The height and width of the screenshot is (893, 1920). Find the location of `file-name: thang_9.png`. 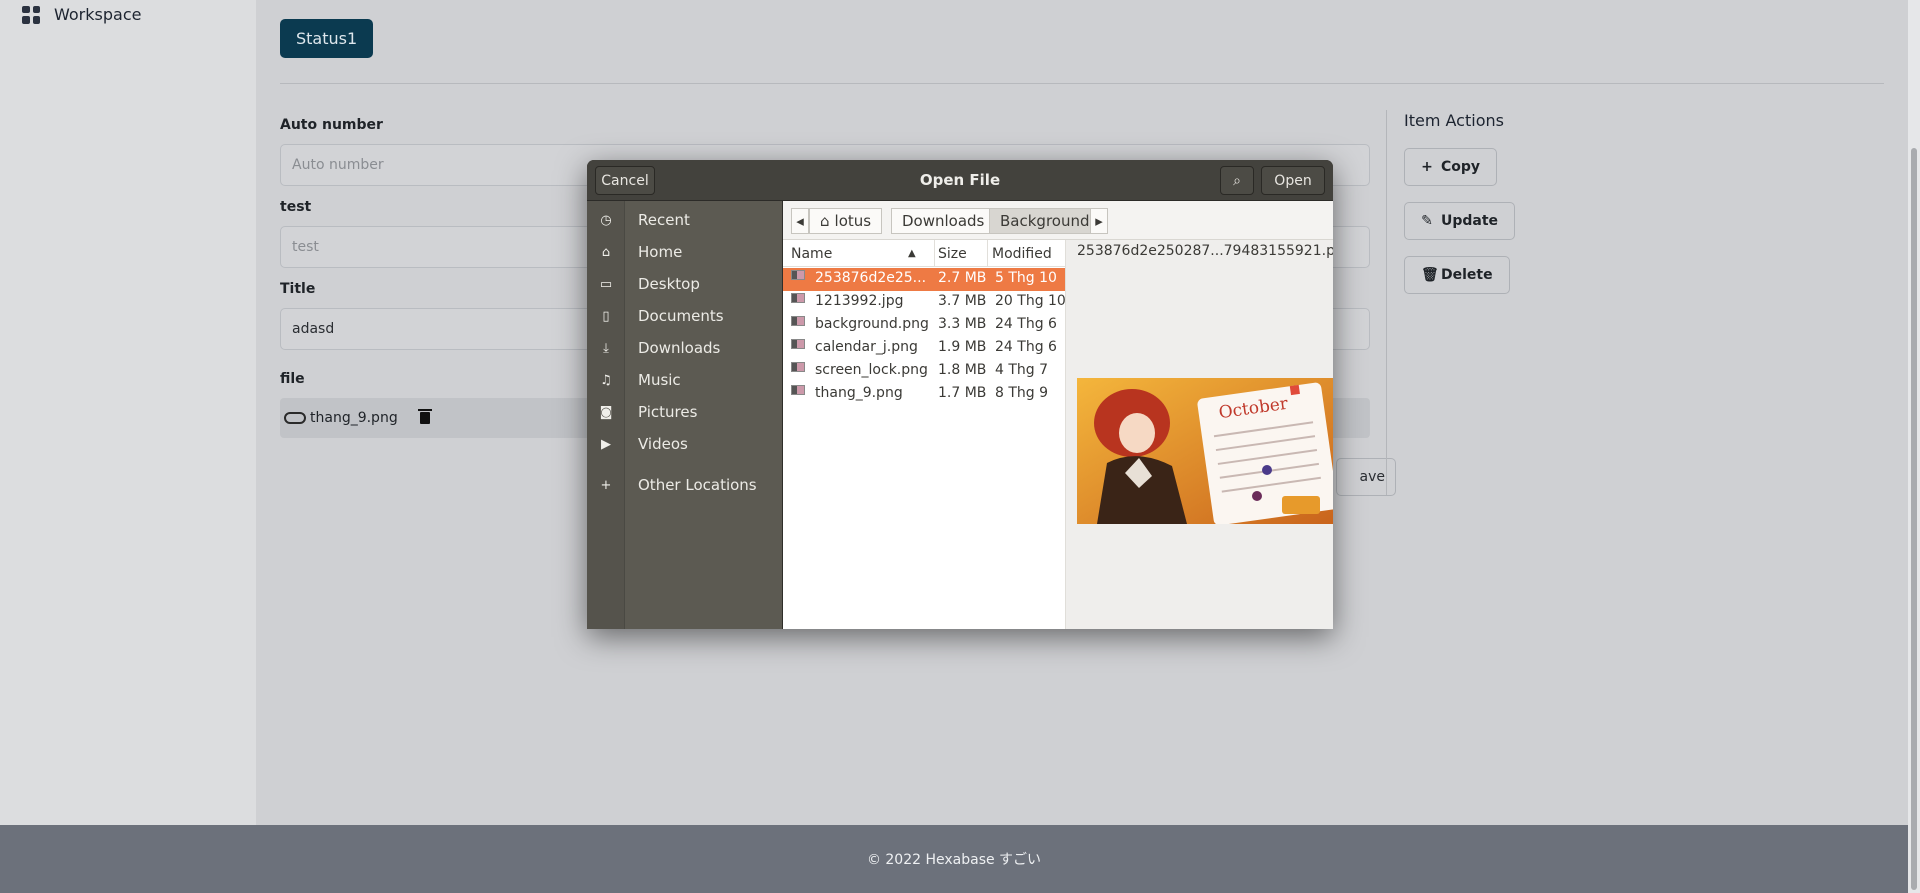

file-name: thang_9.png is located at coordinates (859, 393).